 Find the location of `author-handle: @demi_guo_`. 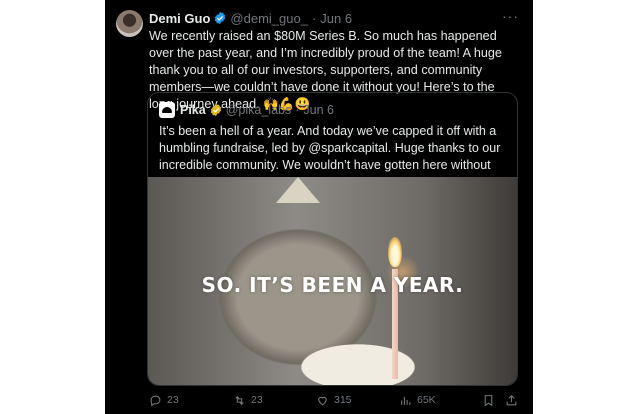

author-handle: @demi_guo_ is located at coordinates (269, 18).